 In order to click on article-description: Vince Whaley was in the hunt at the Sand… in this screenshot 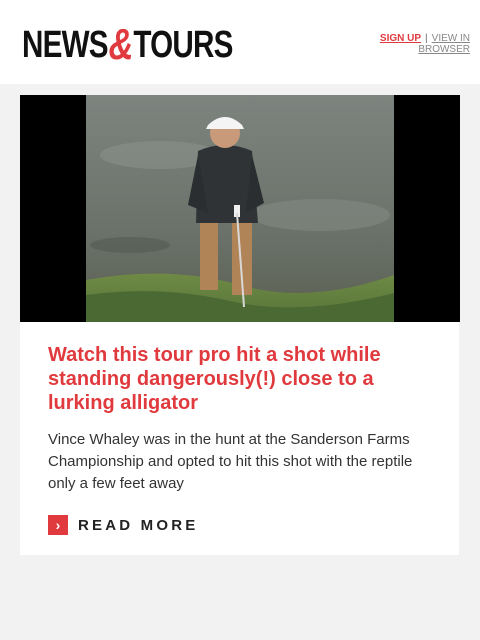, I will do `click(230, 461)`.